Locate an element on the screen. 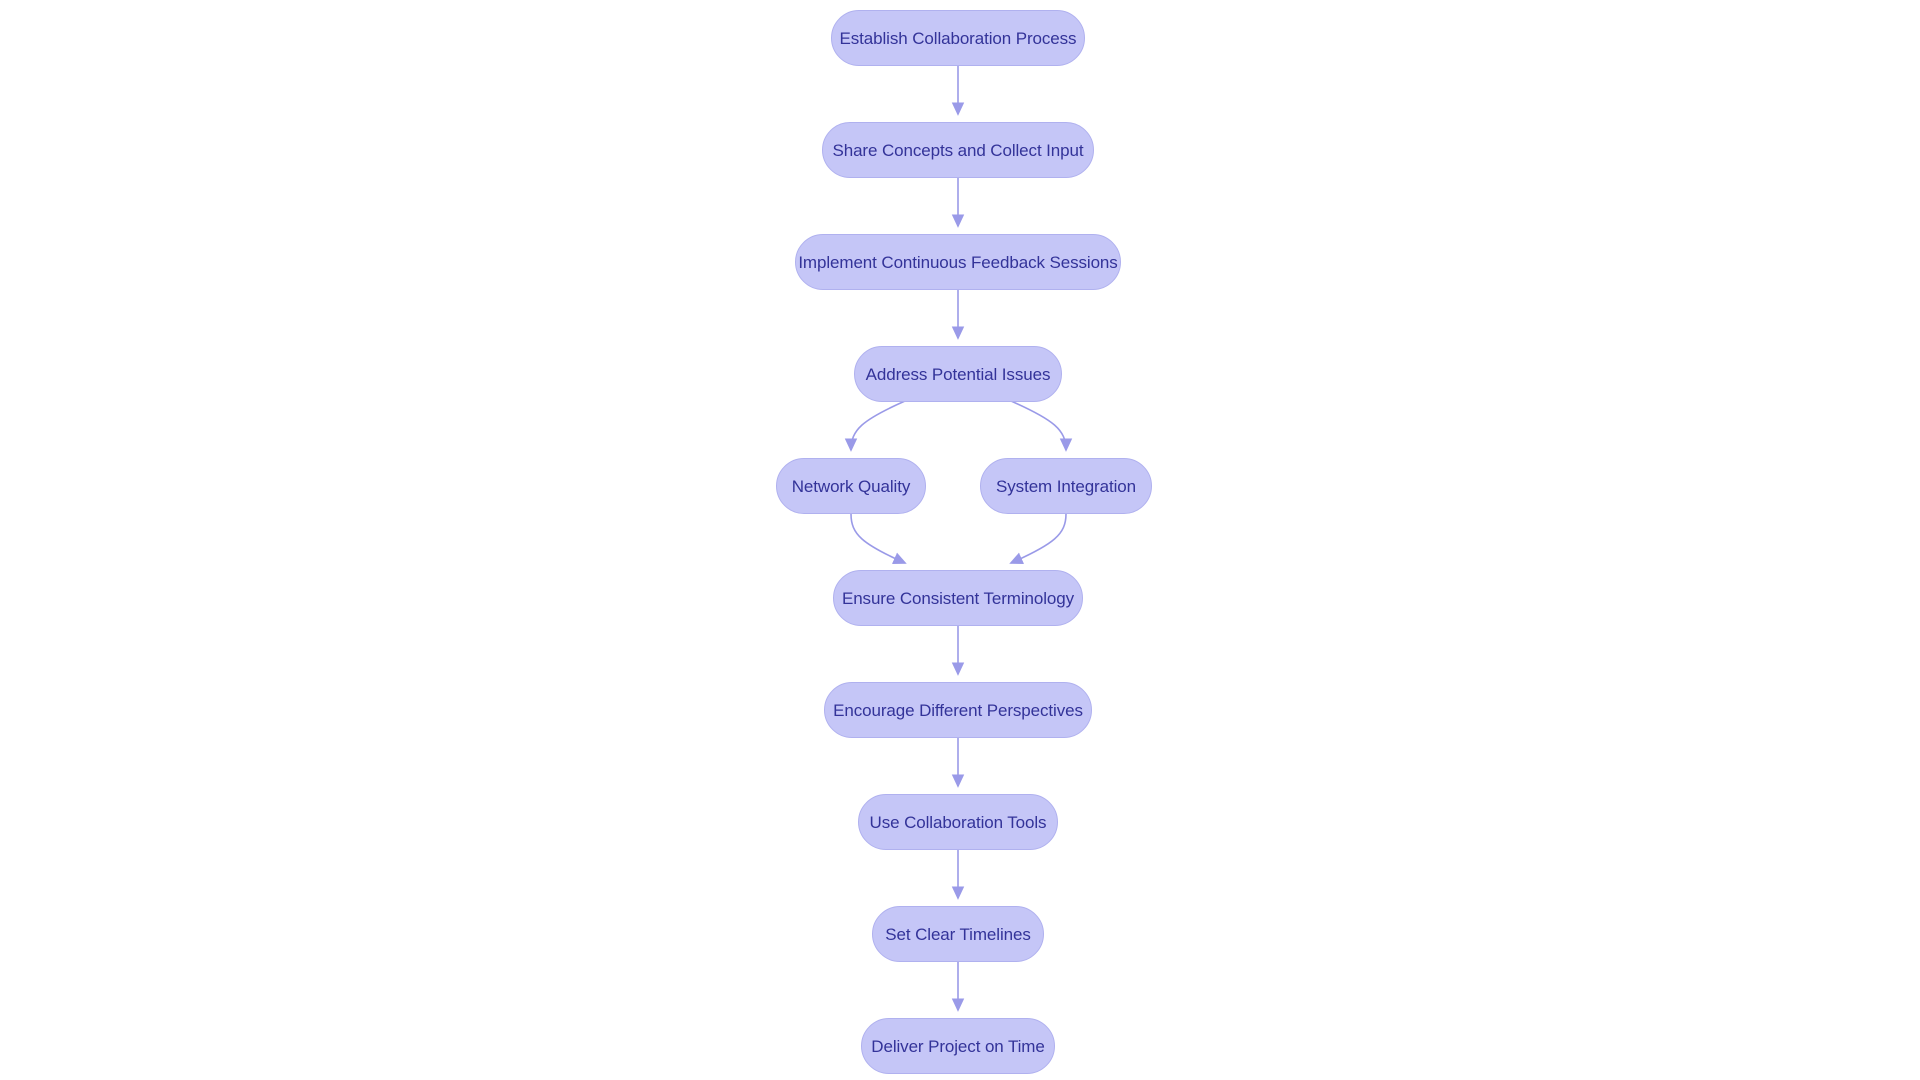  flow-node-set-clear-timelines: Set Clear Timelines is located at coordinates (958, 934).